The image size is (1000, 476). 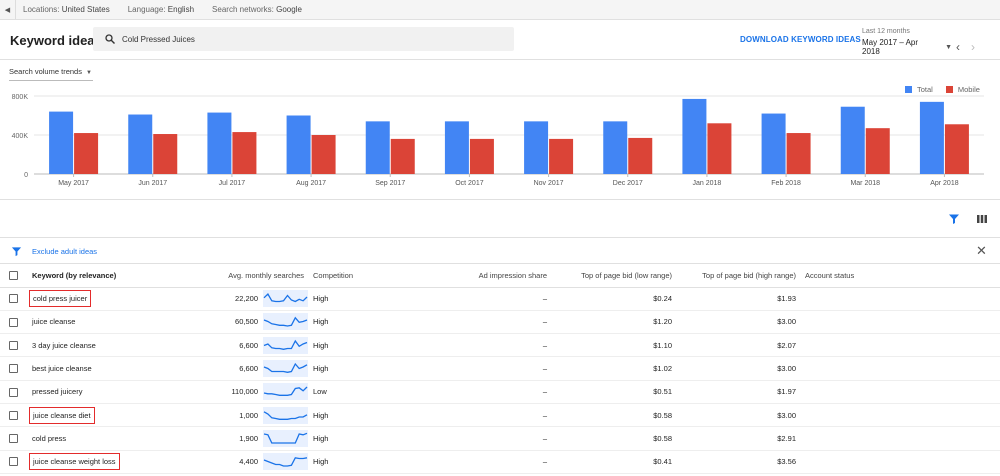 I want to click on table-row: pressed juicery 110,000 Low – $0.51 $1.97, so click(x=500, y=392).